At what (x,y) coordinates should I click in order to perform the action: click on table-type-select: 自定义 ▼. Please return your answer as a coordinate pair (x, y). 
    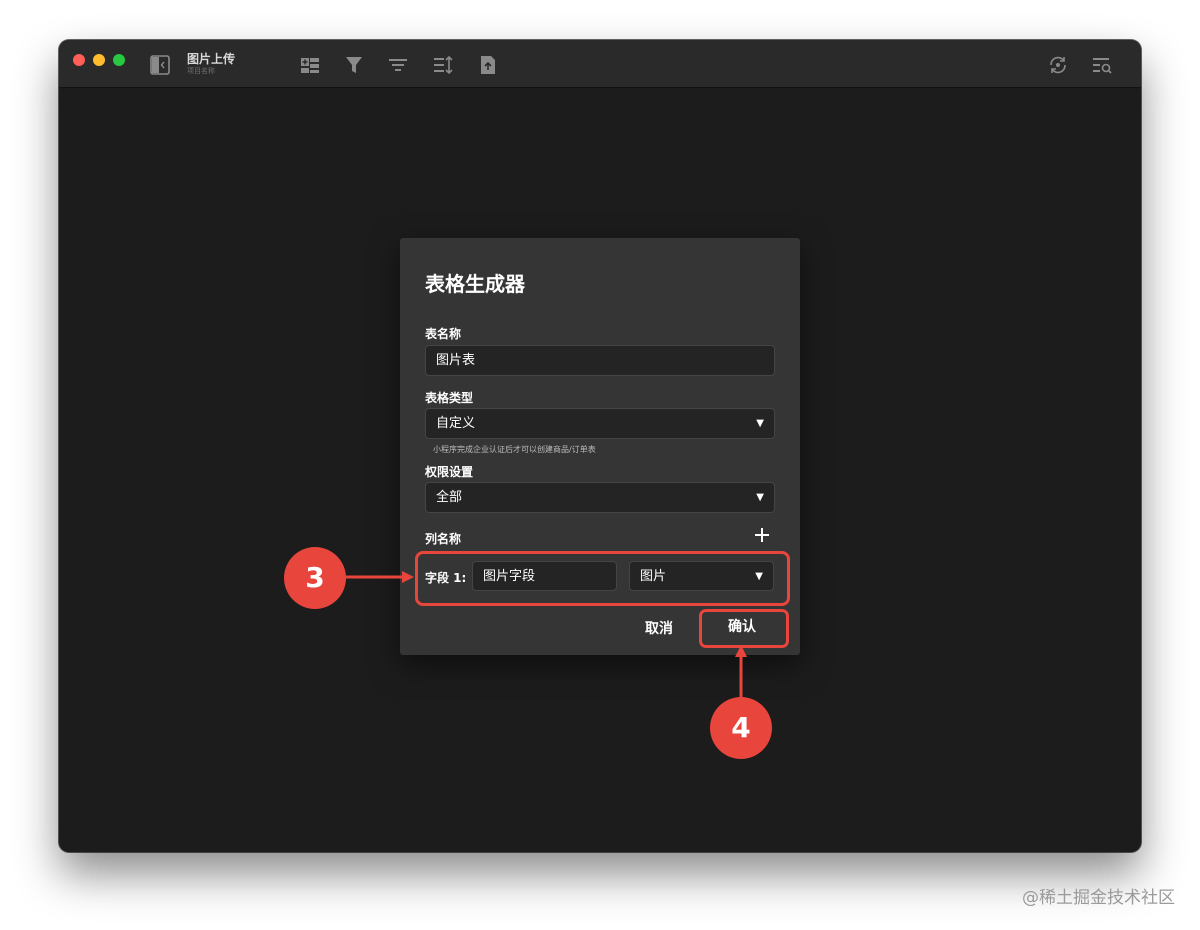
    Looking at the image, I should click on (600, 423).